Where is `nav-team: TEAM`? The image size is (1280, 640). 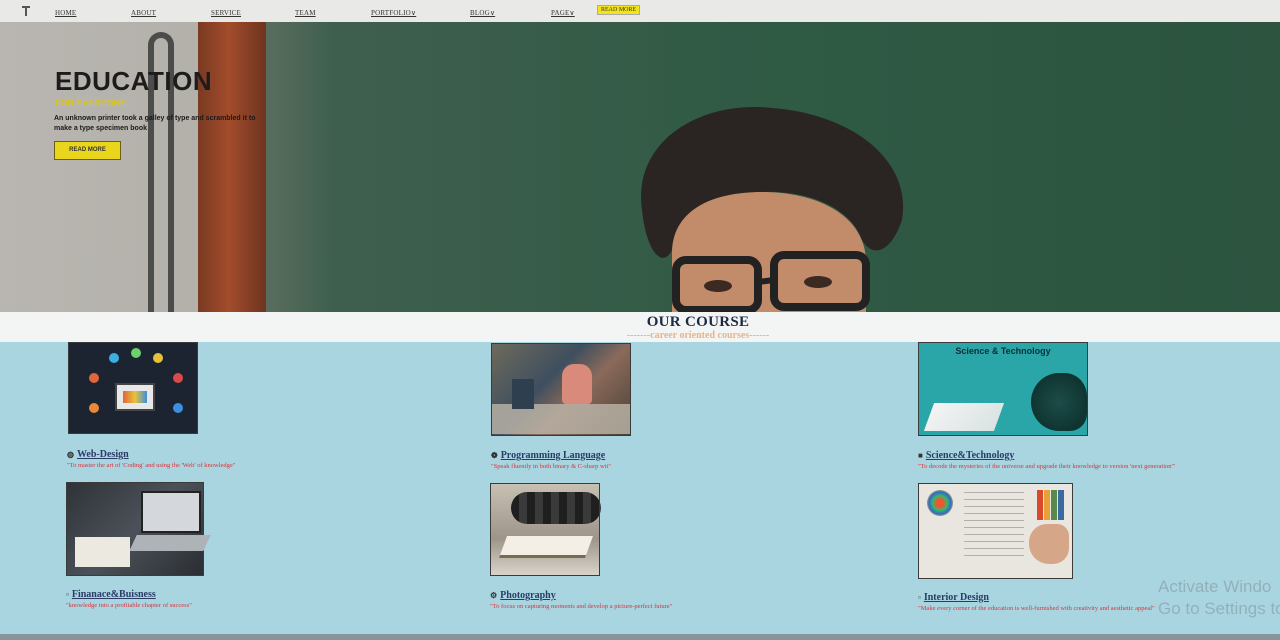
nav-team: TEAM is located at coordinates (305, 13).